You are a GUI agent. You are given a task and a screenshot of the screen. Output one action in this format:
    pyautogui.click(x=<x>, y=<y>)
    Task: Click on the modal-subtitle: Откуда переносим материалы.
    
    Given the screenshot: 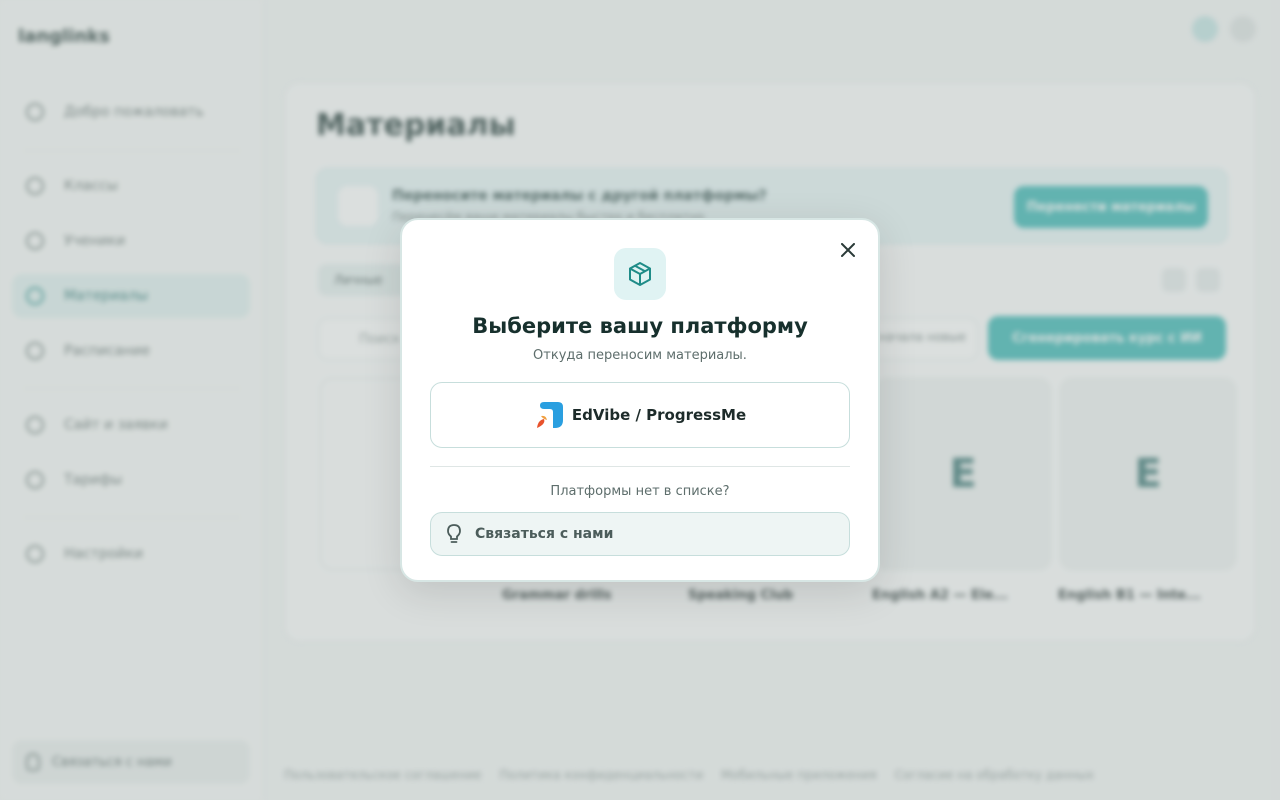 What is the action you would take?
    pyautogui.click(x=640, y=355)
    